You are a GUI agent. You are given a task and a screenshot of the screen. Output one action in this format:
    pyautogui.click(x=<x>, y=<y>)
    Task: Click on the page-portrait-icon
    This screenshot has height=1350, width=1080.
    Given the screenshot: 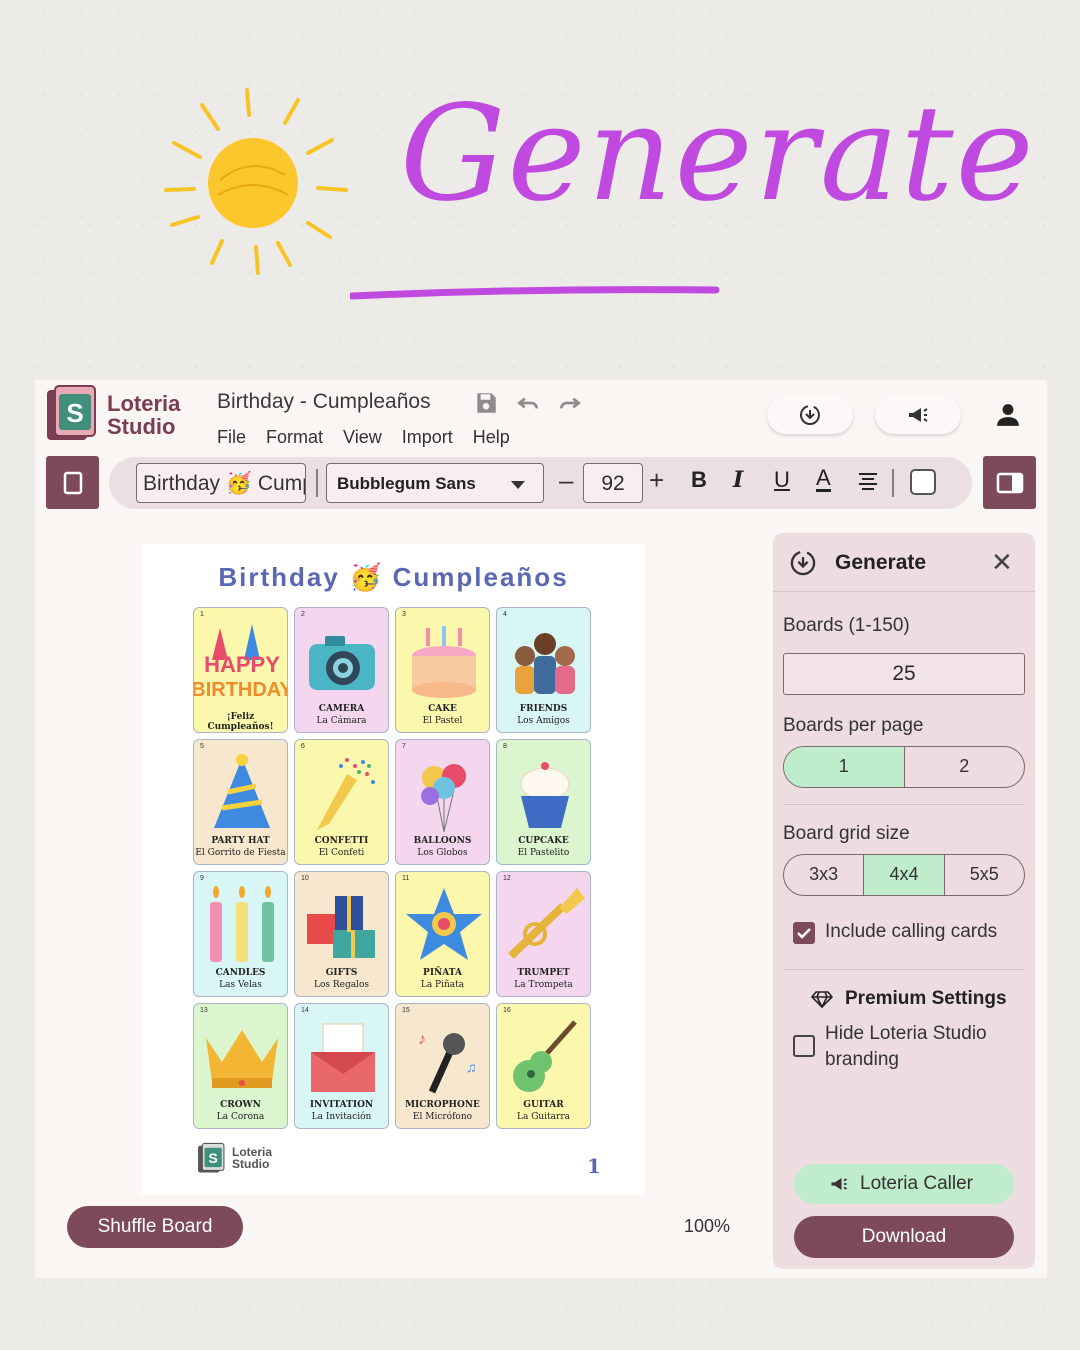 What is the action you would take?
    pyautogui.click(x=72, y=482)
    